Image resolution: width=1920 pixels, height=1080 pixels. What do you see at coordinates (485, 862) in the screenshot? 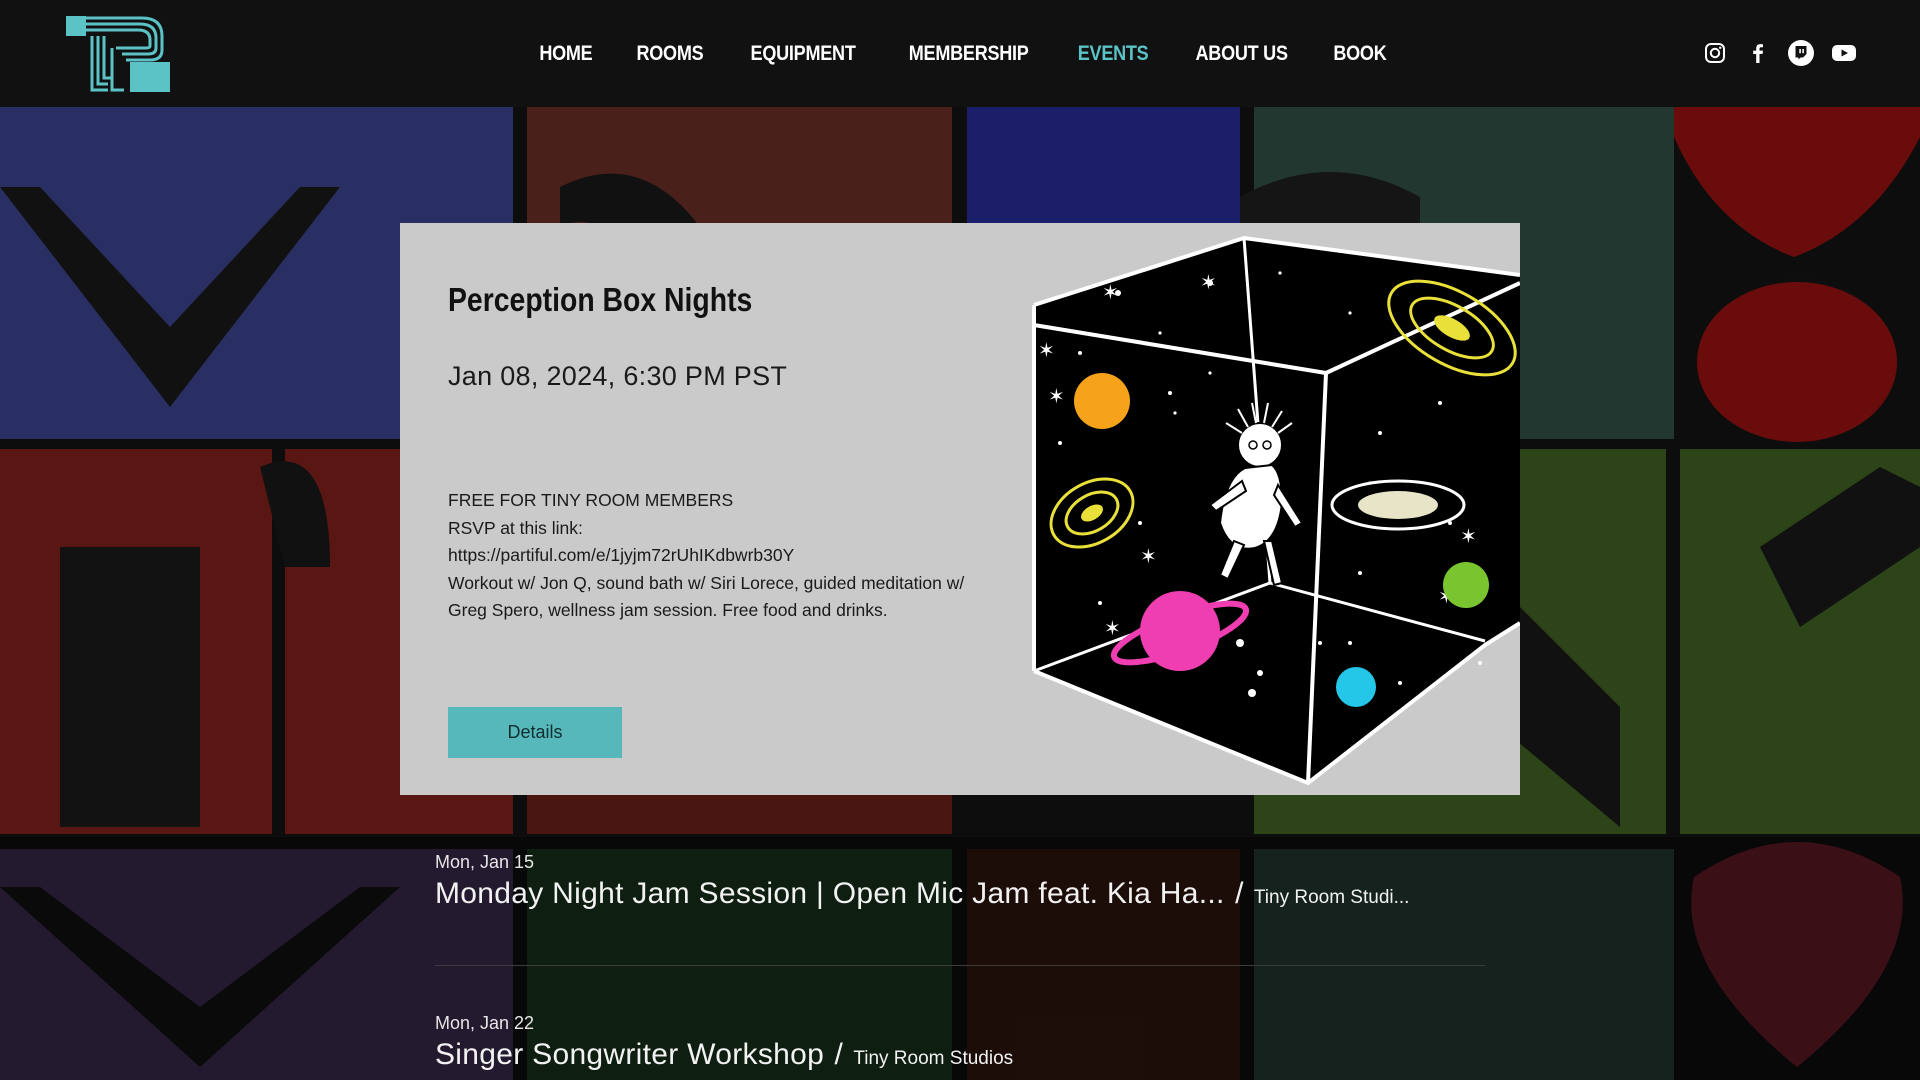
I see `event-date: Mon, Jan 15` at bounding box center [485, 862].